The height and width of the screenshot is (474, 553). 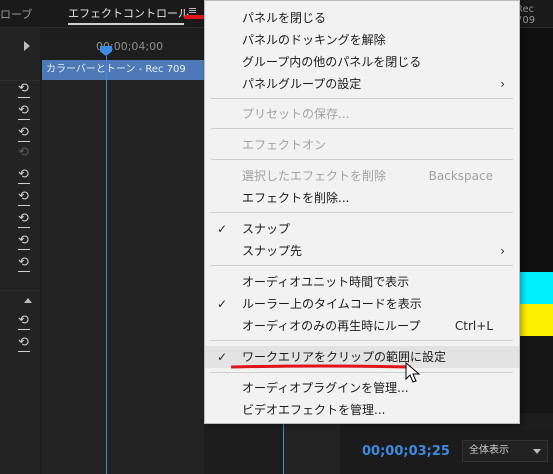 I want to click on program-monitor-tab: Rec 709, so click(x=534, y=15).